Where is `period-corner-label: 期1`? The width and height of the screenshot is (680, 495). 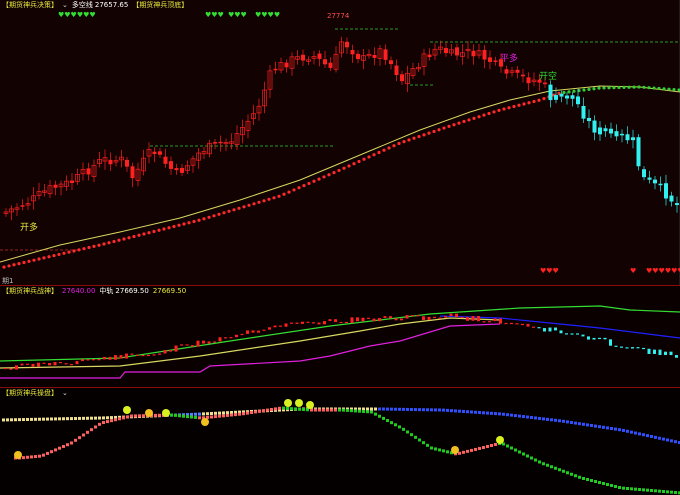 period-corner-label: 期1 is located at coordinates (8, 281).